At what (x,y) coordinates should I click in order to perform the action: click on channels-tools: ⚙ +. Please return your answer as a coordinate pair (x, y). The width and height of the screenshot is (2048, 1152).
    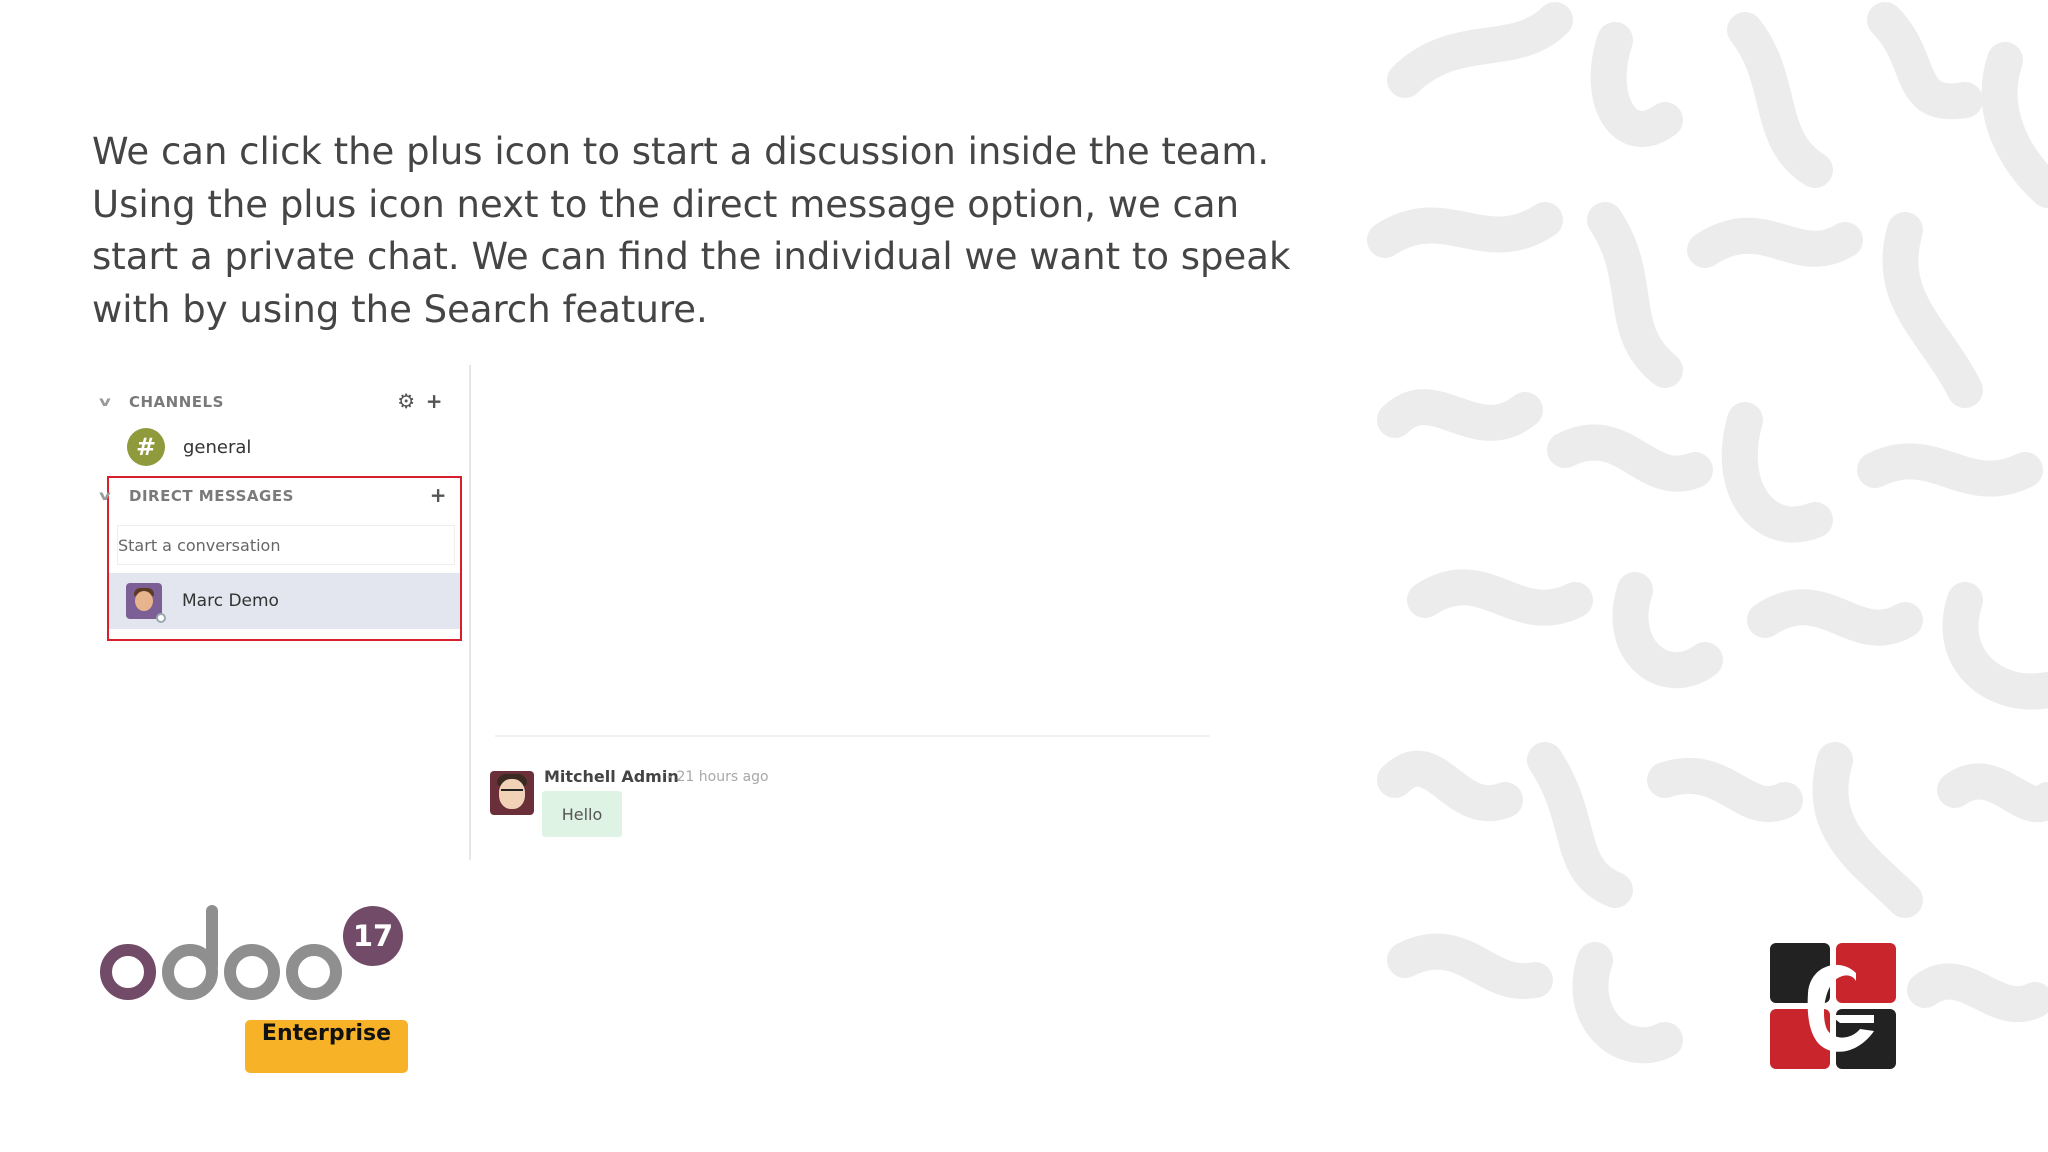
    Looking at the image, I should click on (420, 401).